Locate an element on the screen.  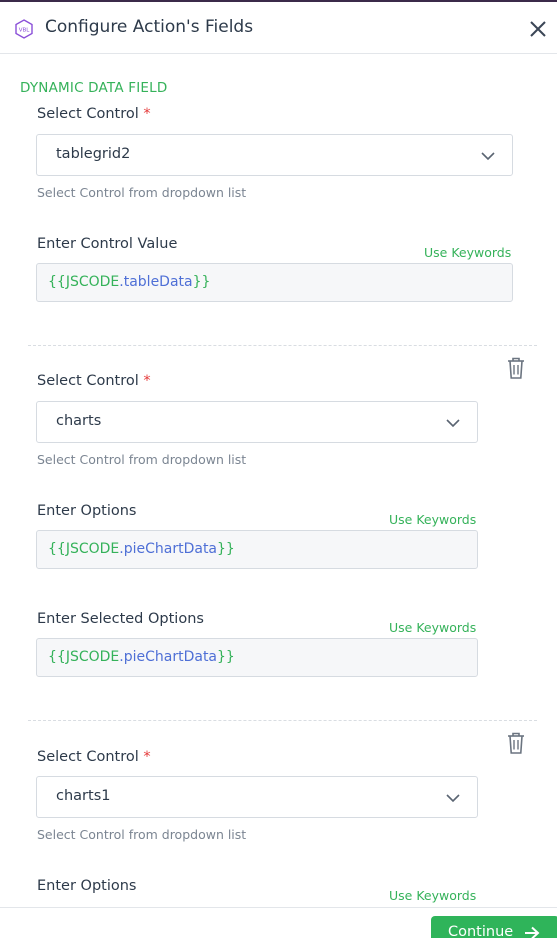
app-logo-text: VBL is located at coordinates (25, 31).